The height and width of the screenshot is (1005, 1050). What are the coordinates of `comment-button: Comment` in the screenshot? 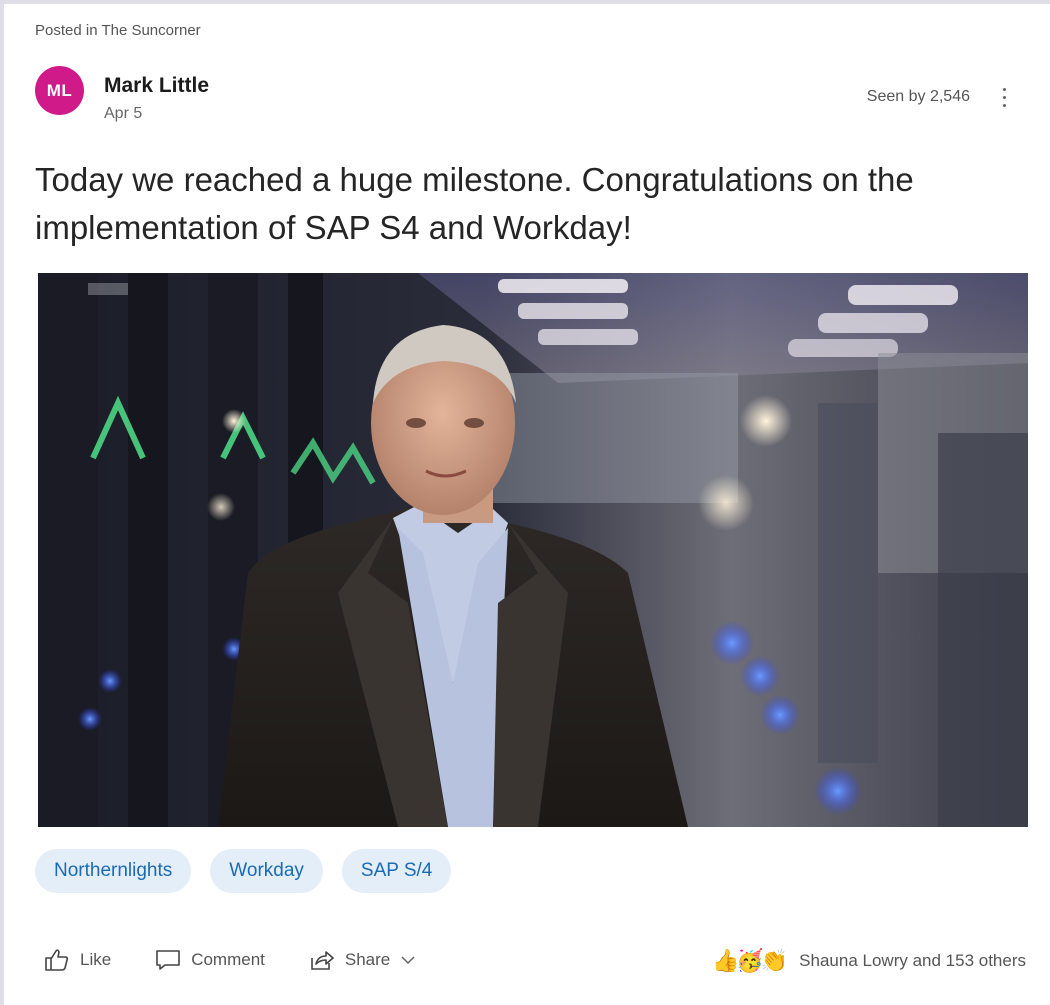 It's located at (210, 960).